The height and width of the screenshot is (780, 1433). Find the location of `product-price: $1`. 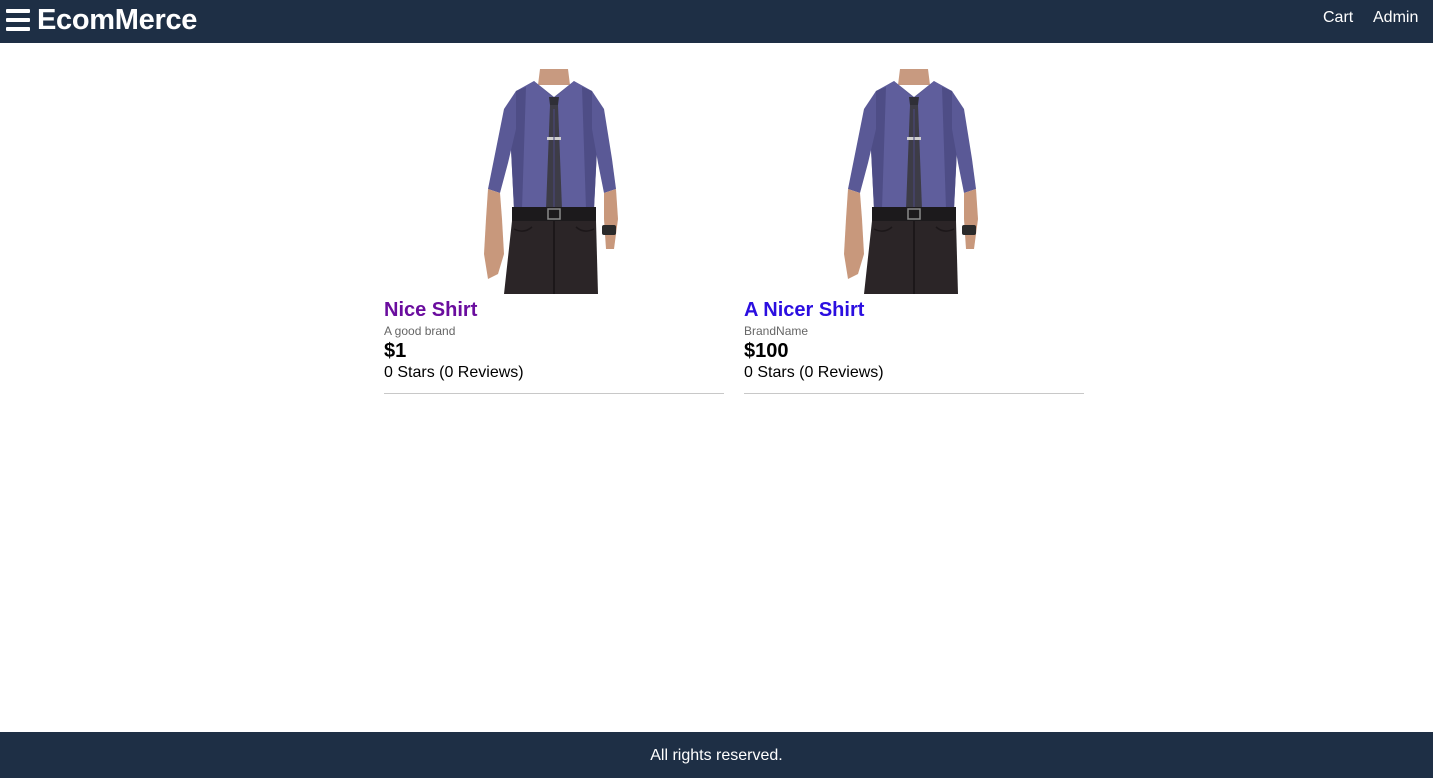

product-price: $1 is located at coordinates (395, 351).